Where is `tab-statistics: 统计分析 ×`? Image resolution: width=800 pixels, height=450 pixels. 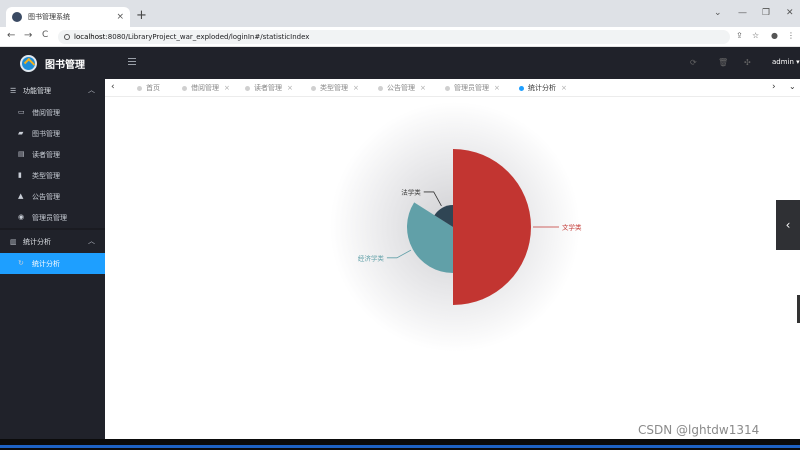 tab-statistics: 统计分析 × is located at coordinates (543, 88).